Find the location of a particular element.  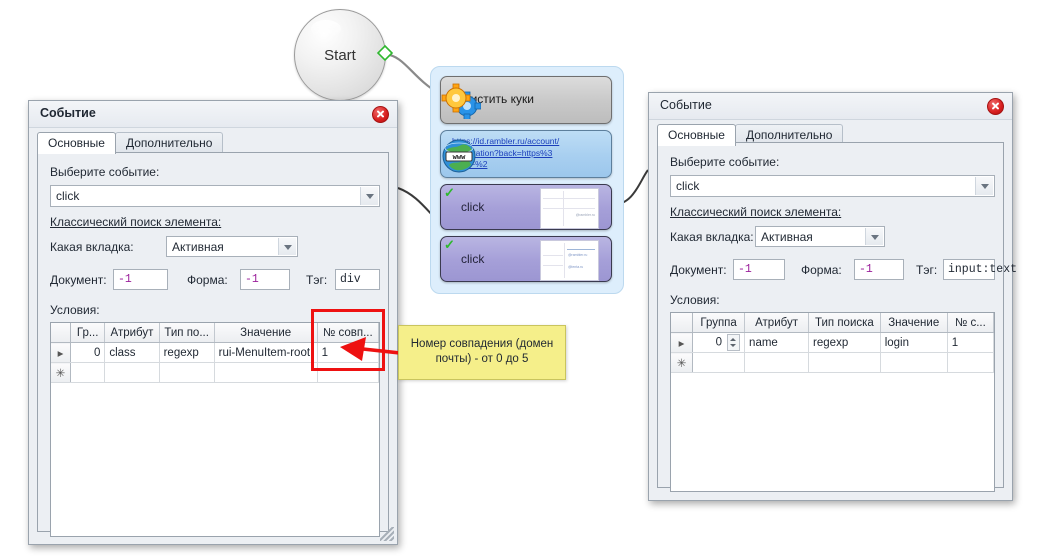

tab-dopolnitelno: Дополнительно is located at coordinates (169, 143).